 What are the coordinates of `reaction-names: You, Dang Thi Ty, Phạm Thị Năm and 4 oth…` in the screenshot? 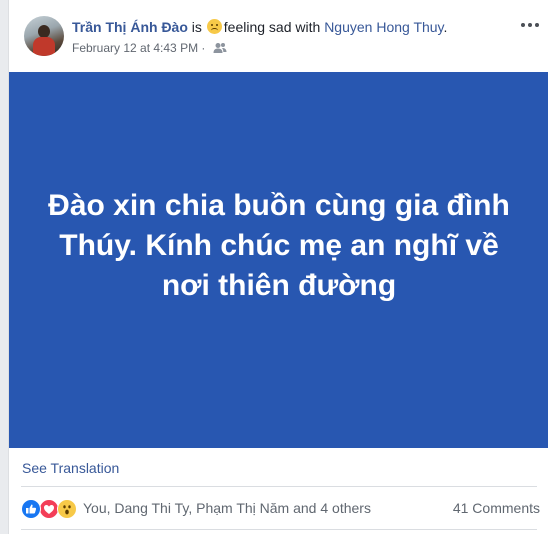 It's located at (227, 508).